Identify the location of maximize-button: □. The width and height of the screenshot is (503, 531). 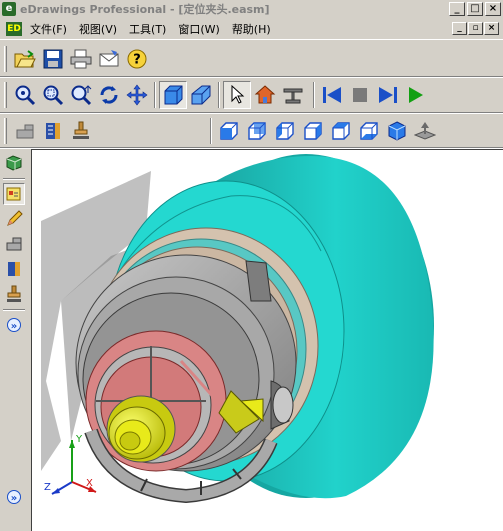
(475, 9).